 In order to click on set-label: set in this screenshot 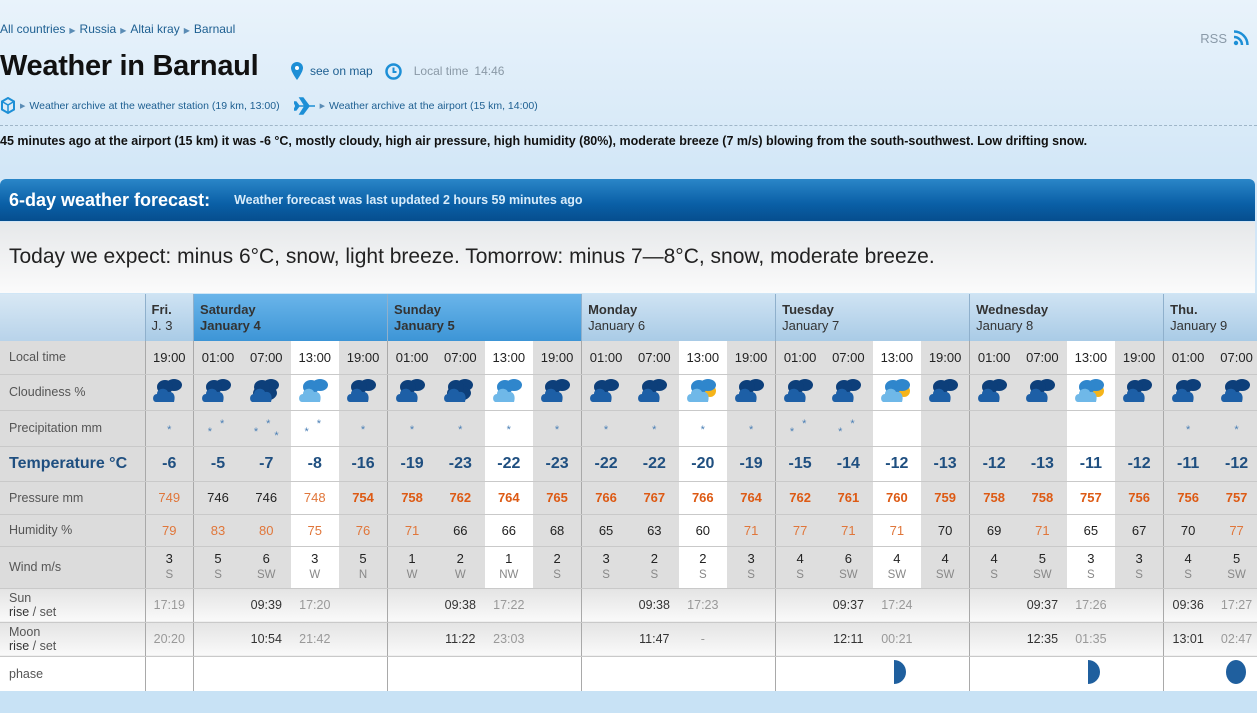, I will do `click(48, 646)`.